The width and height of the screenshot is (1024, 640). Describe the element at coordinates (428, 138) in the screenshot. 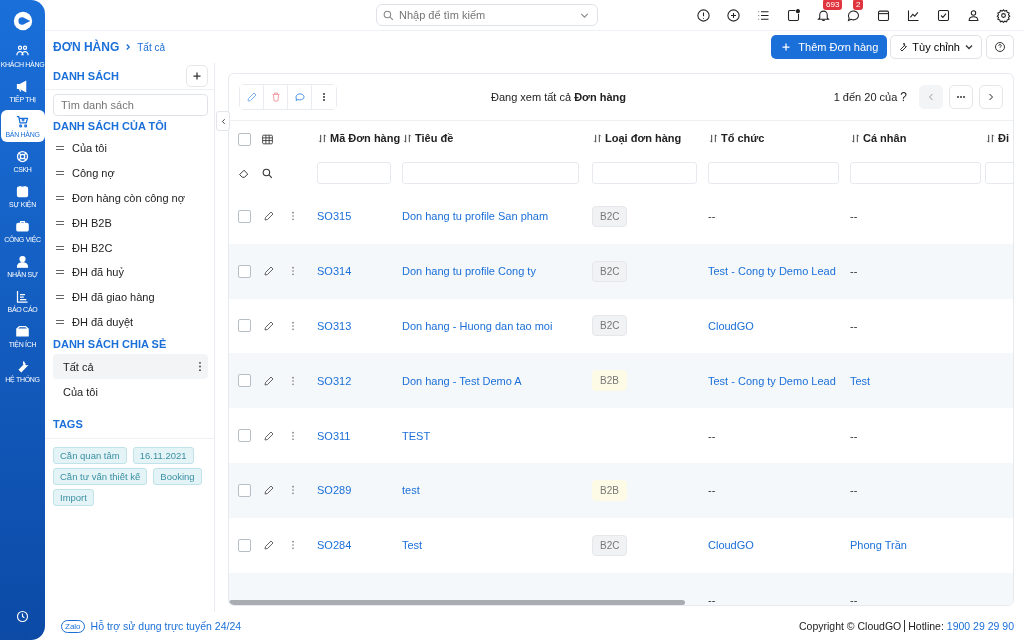

I see `column-header: Tiêu đề` at that location.